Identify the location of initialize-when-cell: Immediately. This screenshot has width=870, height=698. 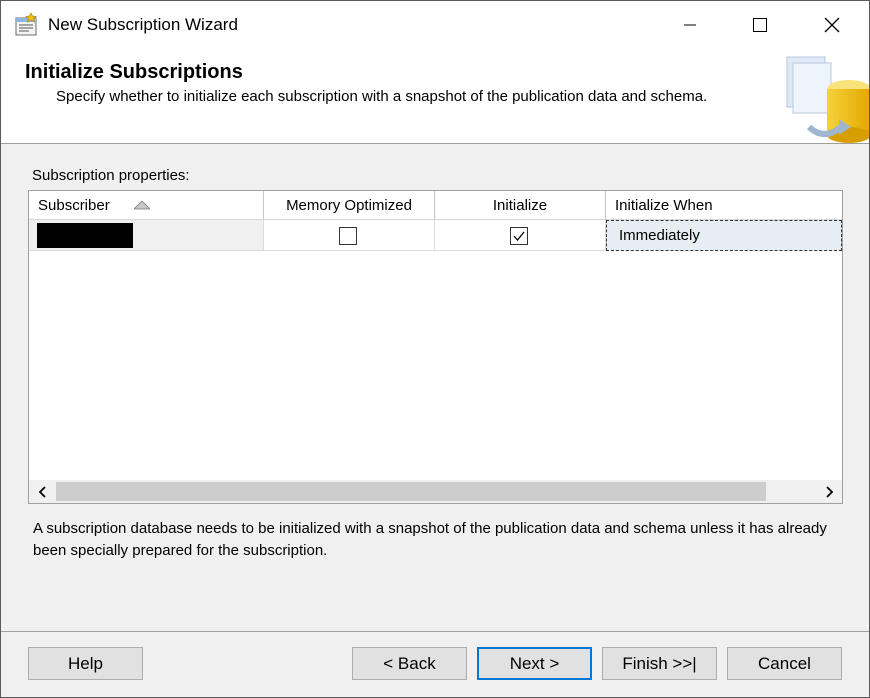
(724, 235).